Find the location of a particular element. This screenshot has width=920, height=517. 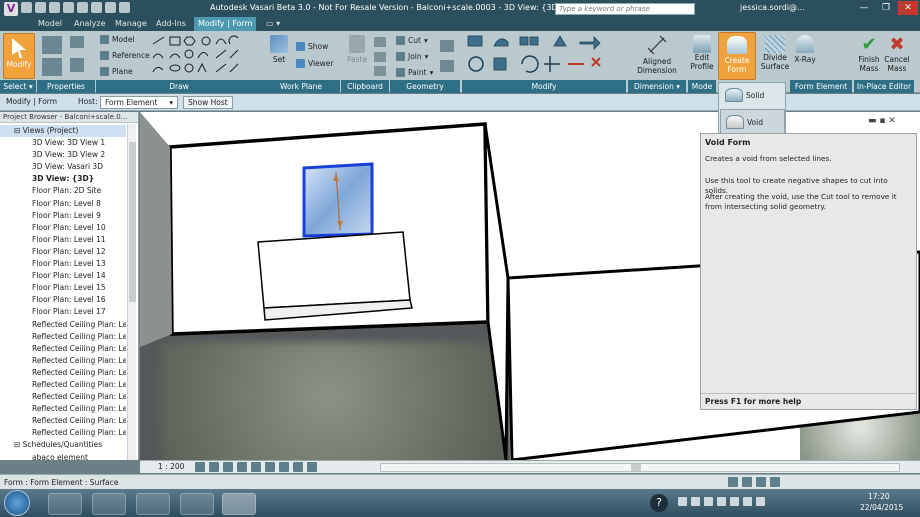

tree-item: Floor Plan: Level 8 is located at coordinates (63, 204).